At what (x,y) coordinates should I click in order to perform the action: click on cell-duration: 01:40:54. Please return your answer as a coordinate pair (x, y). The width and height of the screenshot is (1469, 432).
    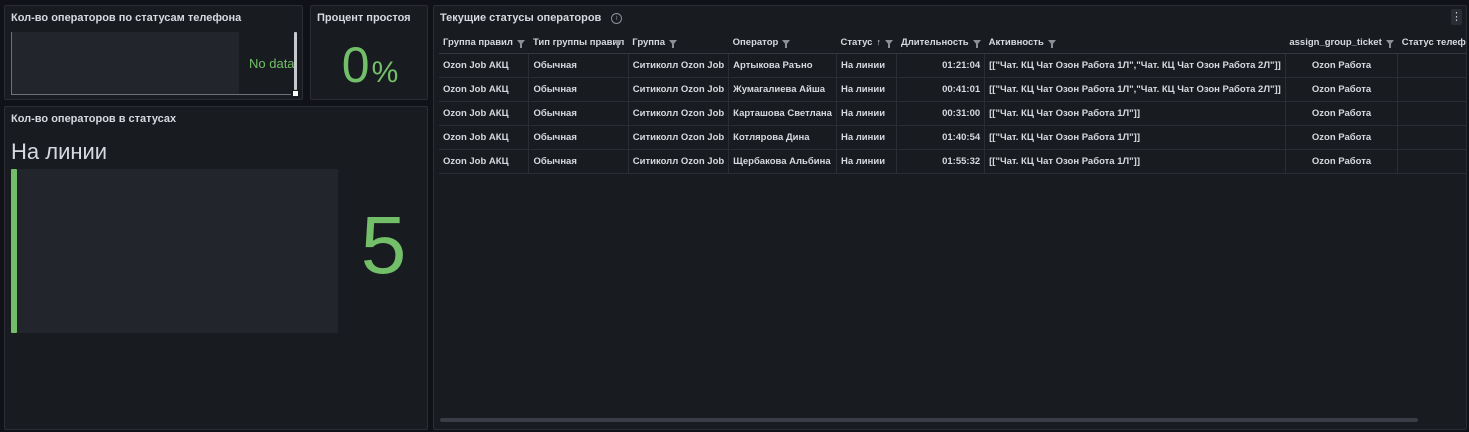
    Looking at the image, I should click on (941, 137).